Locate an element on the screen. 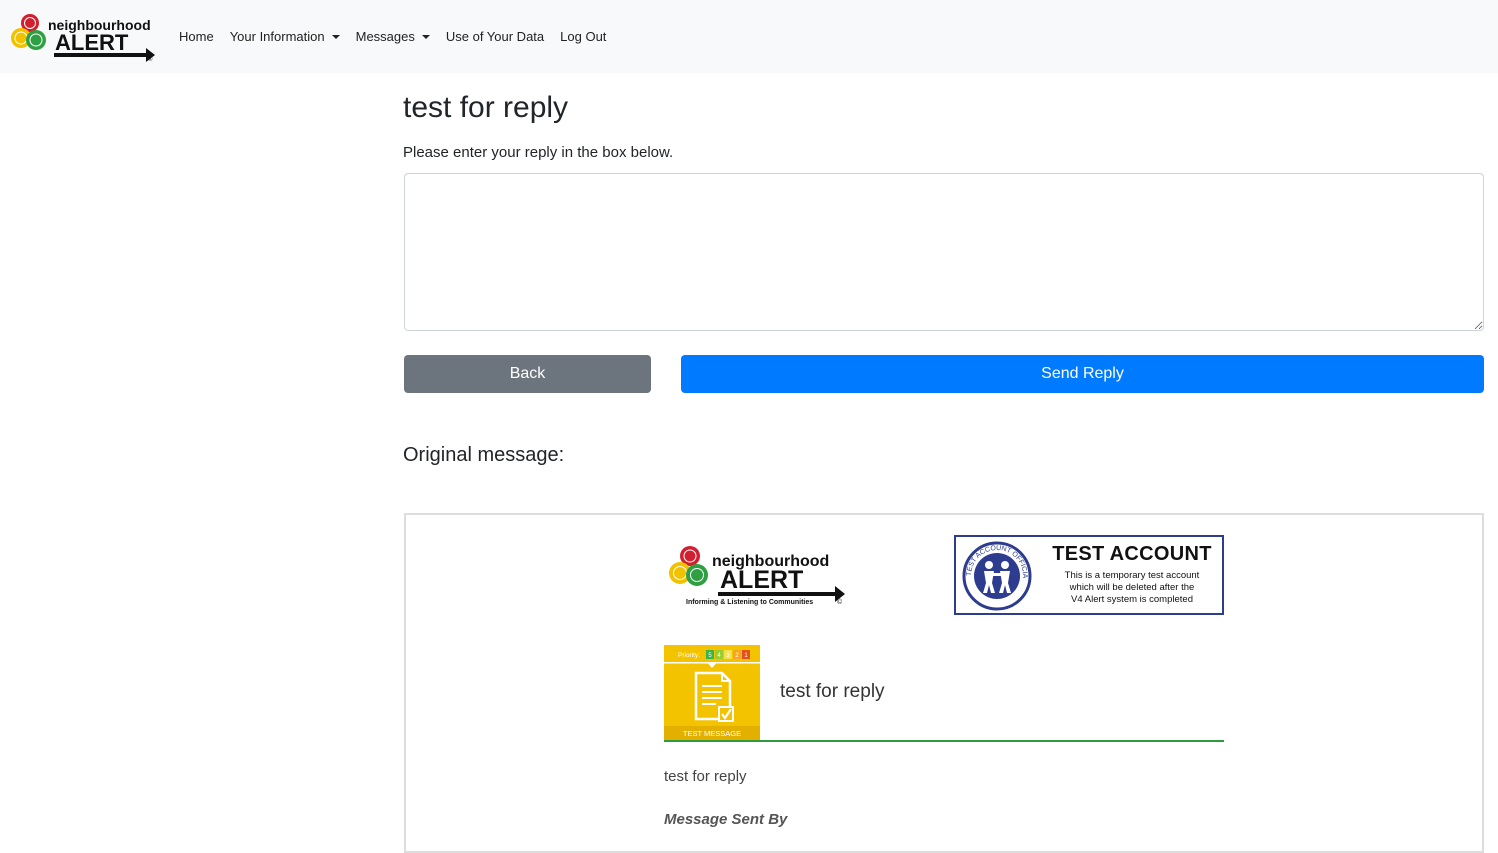  nav-your-information: Your Information is located at coordinates (285, 36).